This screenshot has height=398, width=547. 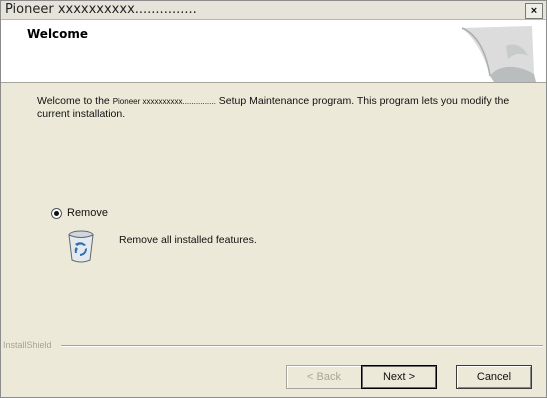 I want to click on remove-radio-option: Remove, so click(x=79, y=213).